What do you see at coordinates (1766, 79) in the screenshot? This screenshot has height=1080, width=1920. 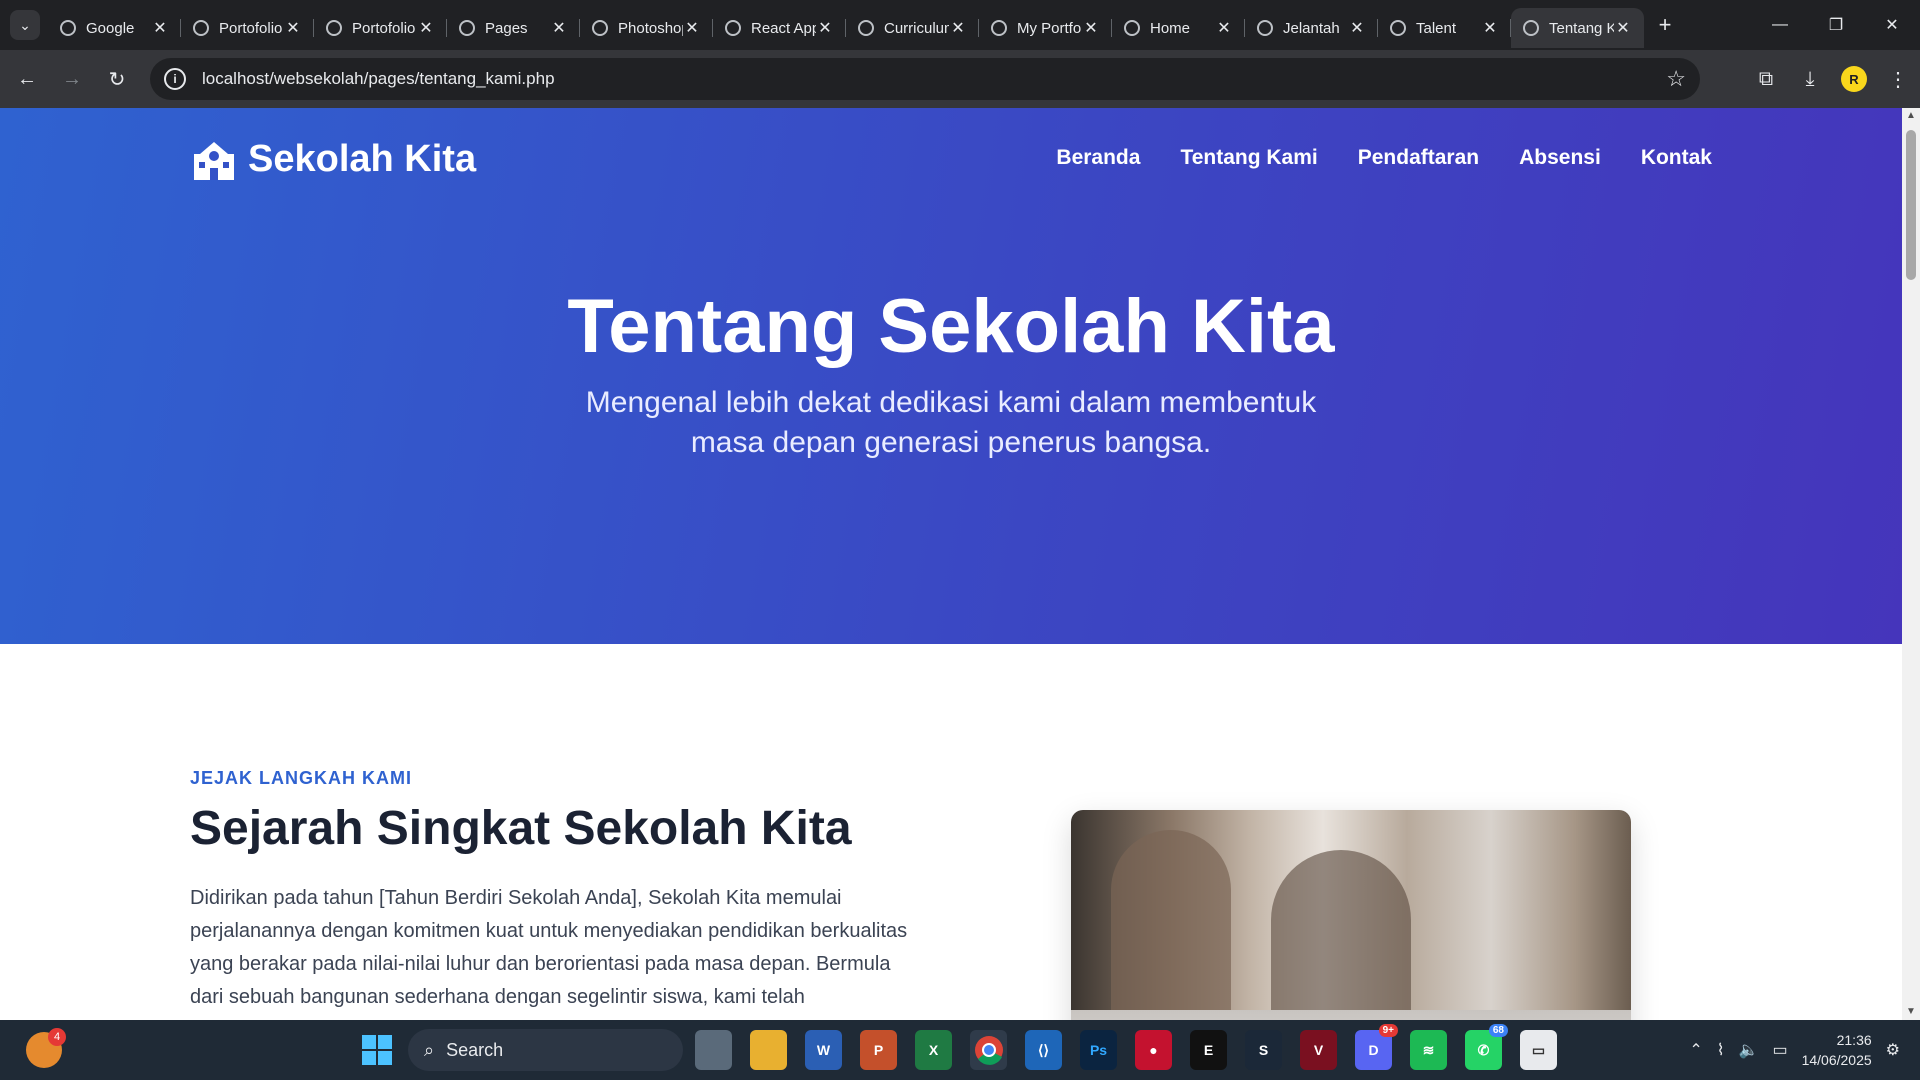 I see `extensions-icon: ⧉` at bounding box center [1766, 79].